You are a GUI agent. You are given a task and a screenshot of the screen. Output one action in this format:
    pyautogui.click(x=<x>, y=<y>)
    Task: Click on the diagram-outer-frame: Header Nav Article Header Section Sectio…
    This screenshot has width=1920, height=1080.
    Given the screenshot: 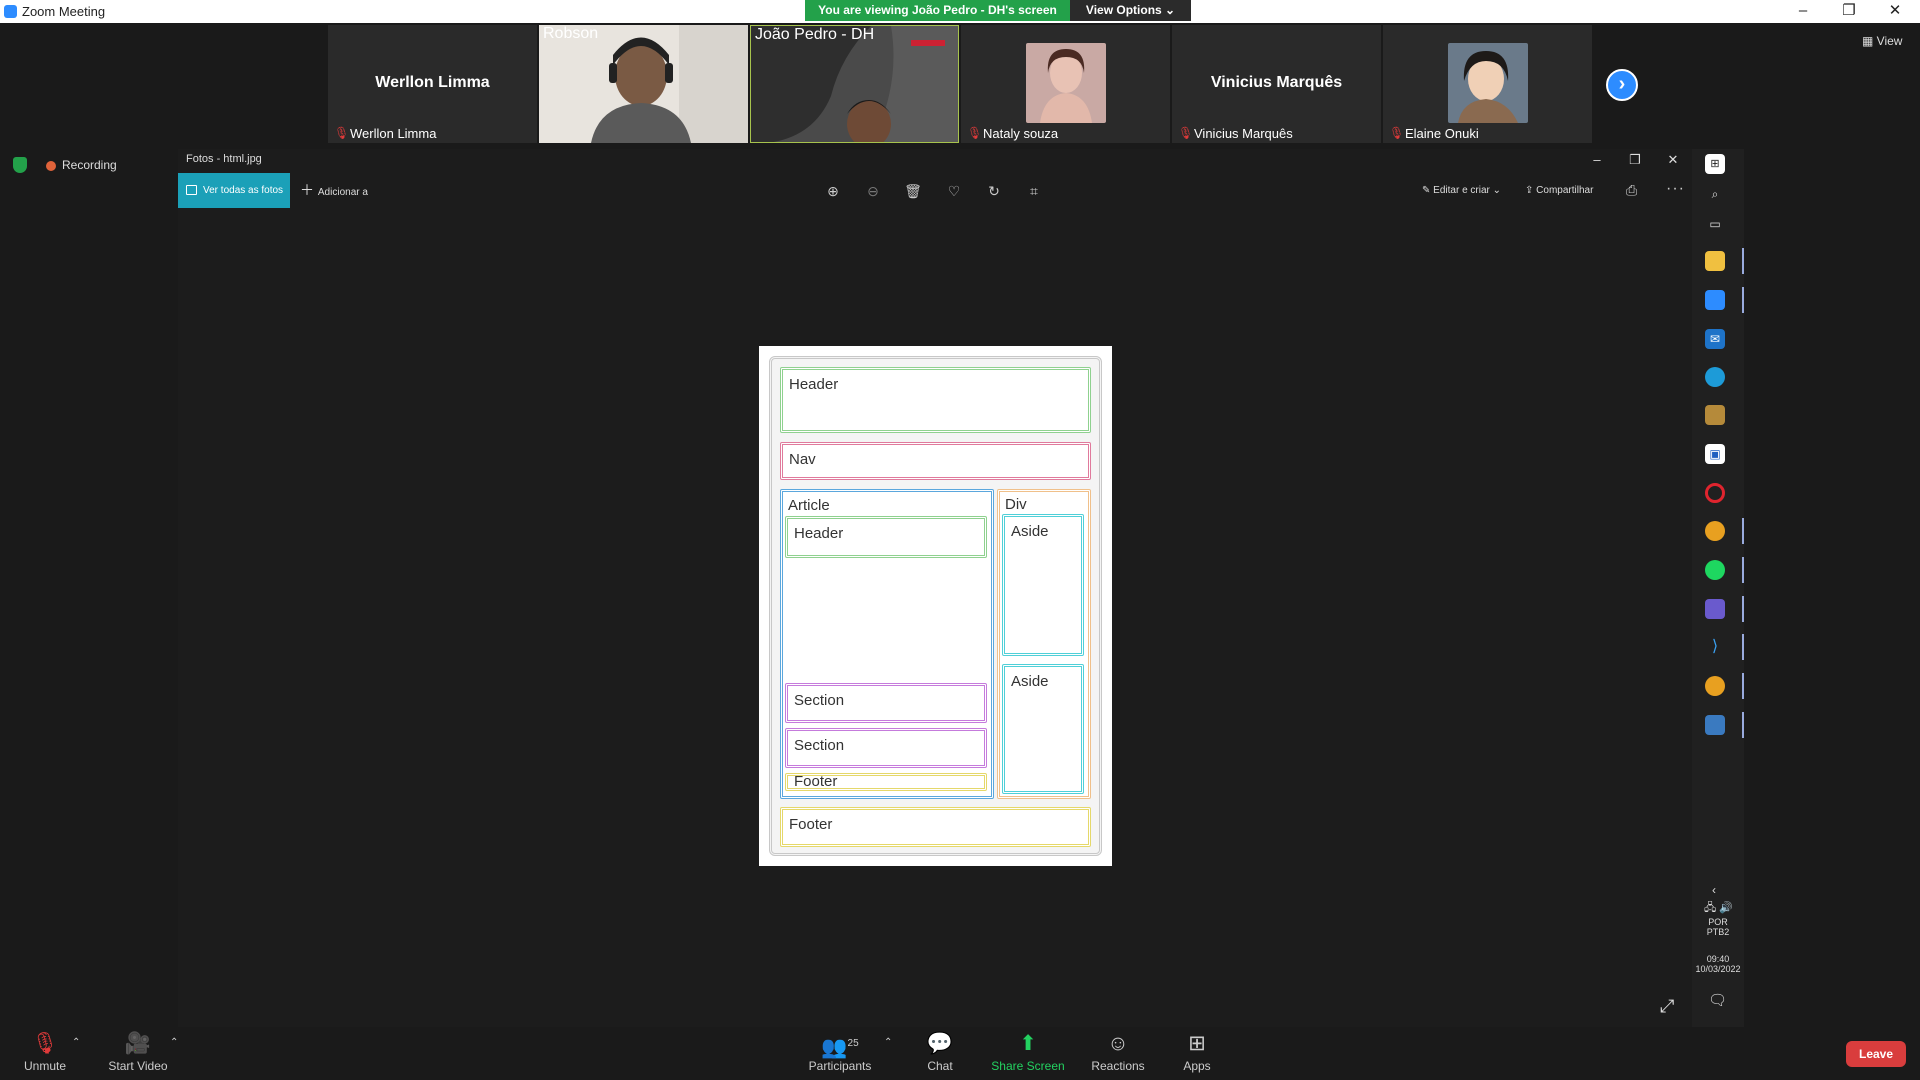 What is the action you would take?
    pyautogui.click(x=935, y=606)
    